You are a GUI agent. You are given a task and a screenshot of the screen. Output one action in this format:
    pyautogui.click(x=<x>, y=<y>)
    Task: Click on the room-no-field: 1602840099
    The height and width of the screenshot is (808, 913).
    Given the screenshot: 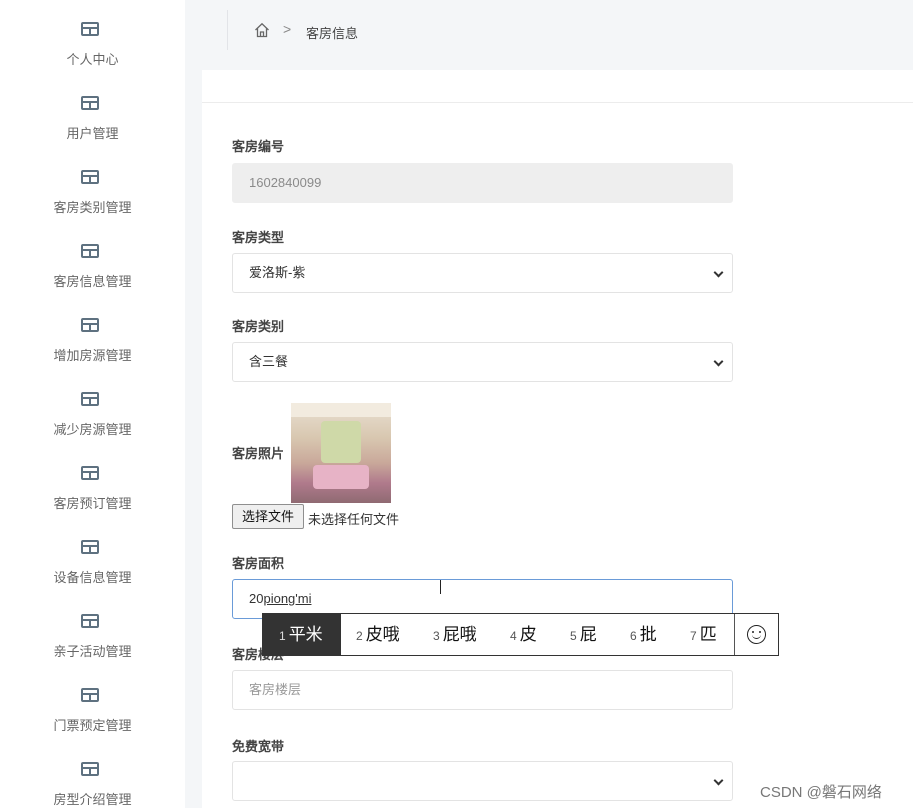 What is the action you would take?
    pyautogui.click(x=482, y=183)
    